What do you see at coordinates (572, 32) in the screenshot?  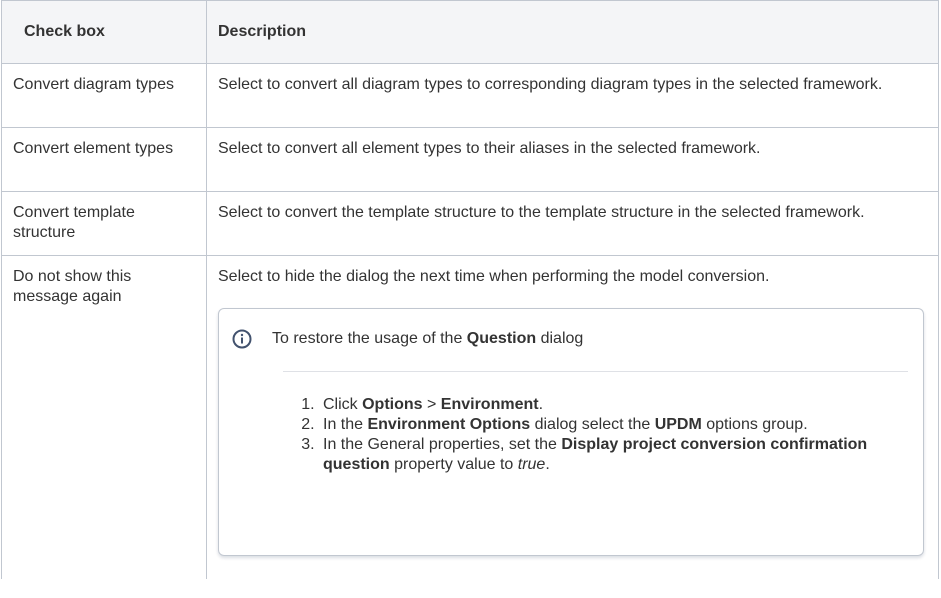 I see `column-header-description: Description` at bounding box center [572, 32].